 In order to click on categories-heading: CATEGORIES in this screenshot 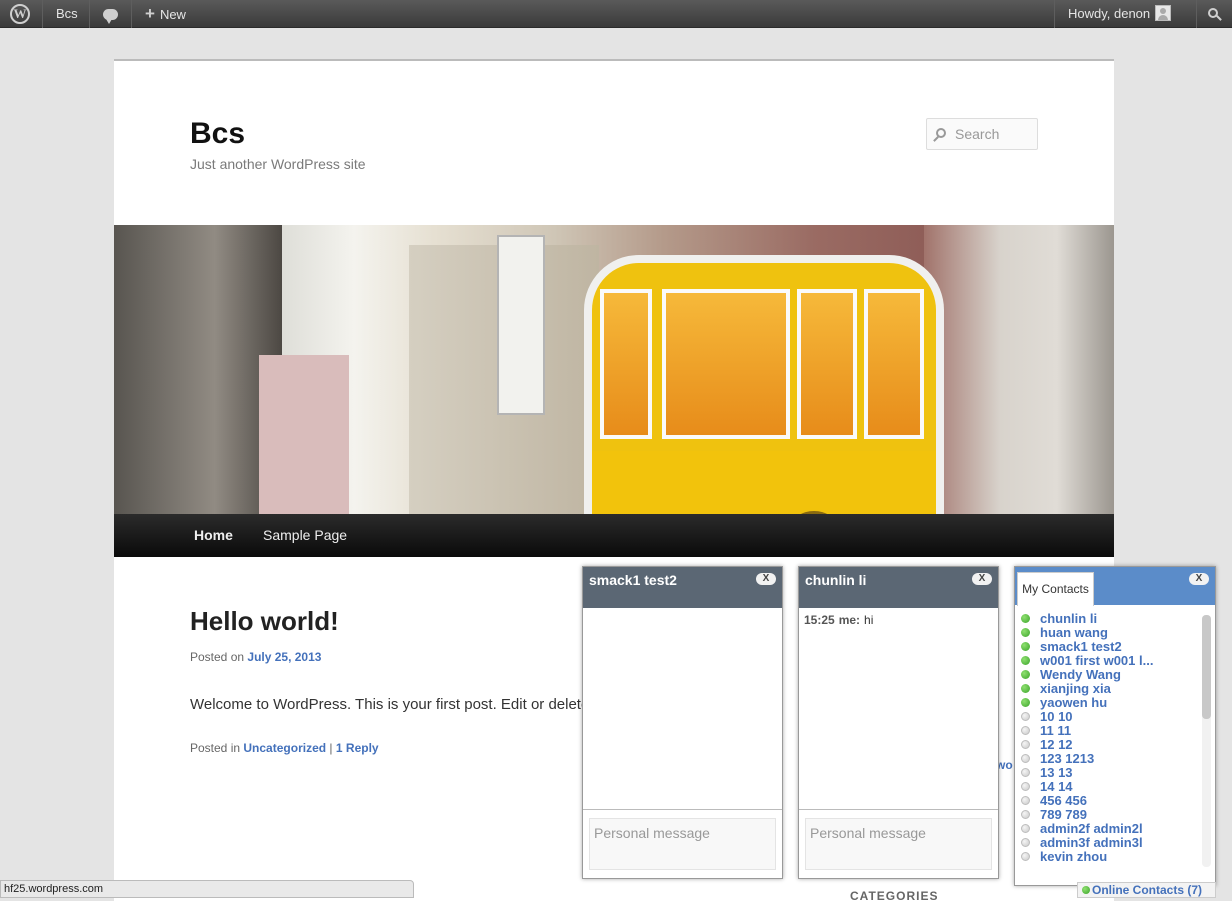, I will do `click(894, 895)`.